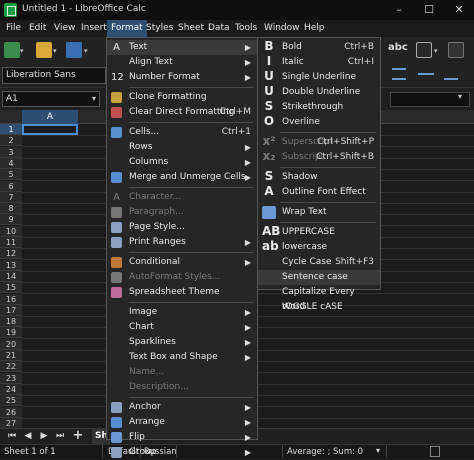 This screenshot has width=474, height=460. I want to click on menu-item-spreadsheet-theme: Spreadsheet Theme, so click(182, 292).